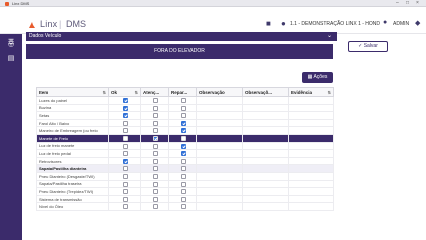  I want to click on table-row: Retrovisores, so click(185, 161).